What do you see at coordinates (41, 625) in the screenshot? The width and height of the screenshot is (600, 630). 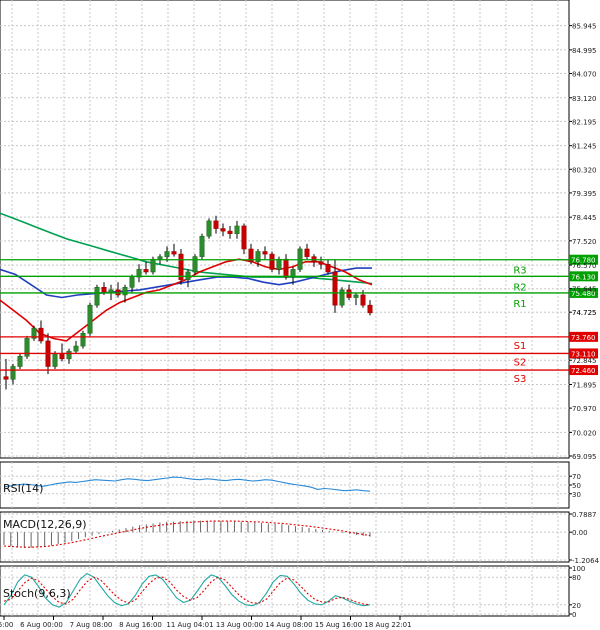 I see `x-tick-label: 6 Aug 00:00` at bounding box center [41, 625].